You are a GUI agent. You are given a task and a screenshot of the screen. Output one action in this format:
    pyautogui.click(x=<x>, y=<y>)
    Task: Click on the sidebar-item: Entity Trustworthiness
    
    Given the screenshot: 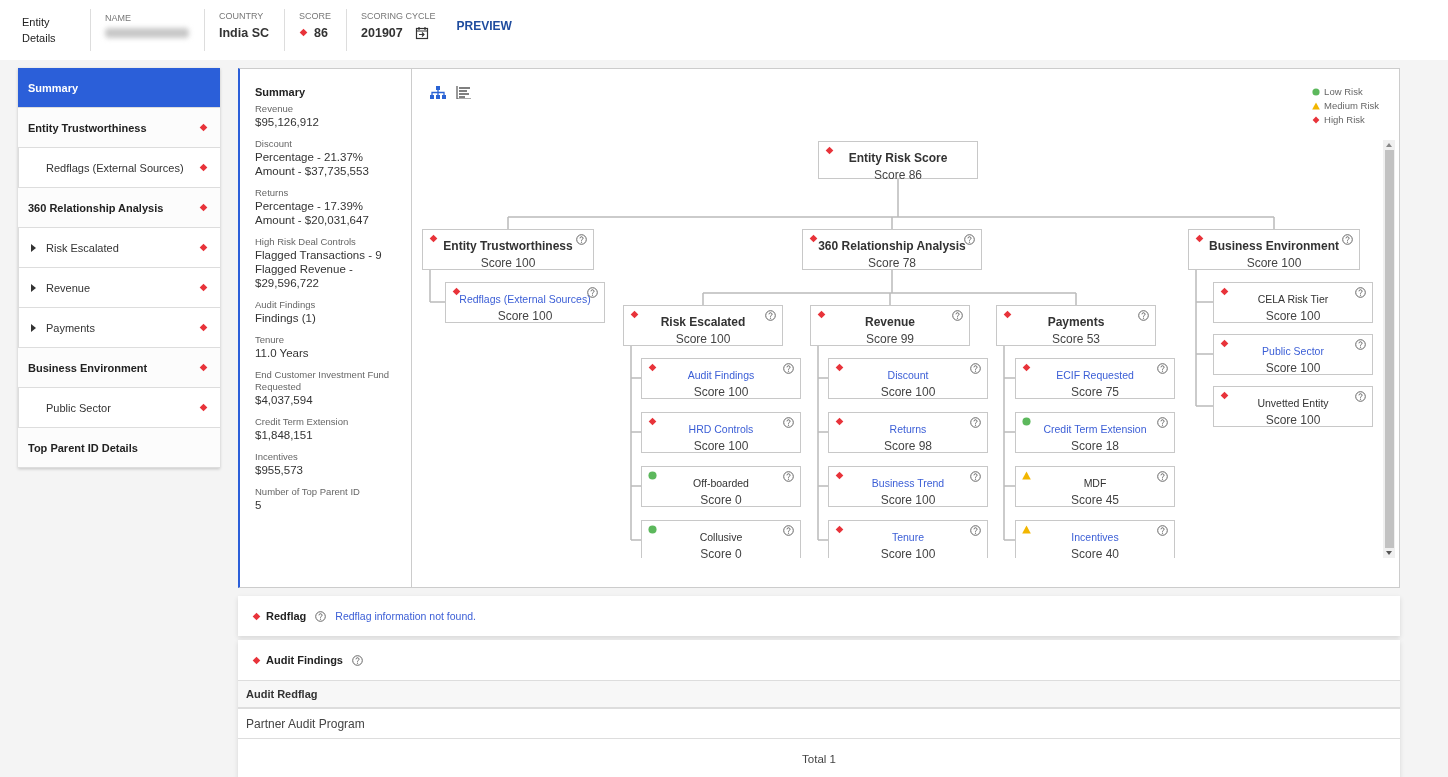 What is the action you would take?
    pyautogui.click(x=119, y=128)
    